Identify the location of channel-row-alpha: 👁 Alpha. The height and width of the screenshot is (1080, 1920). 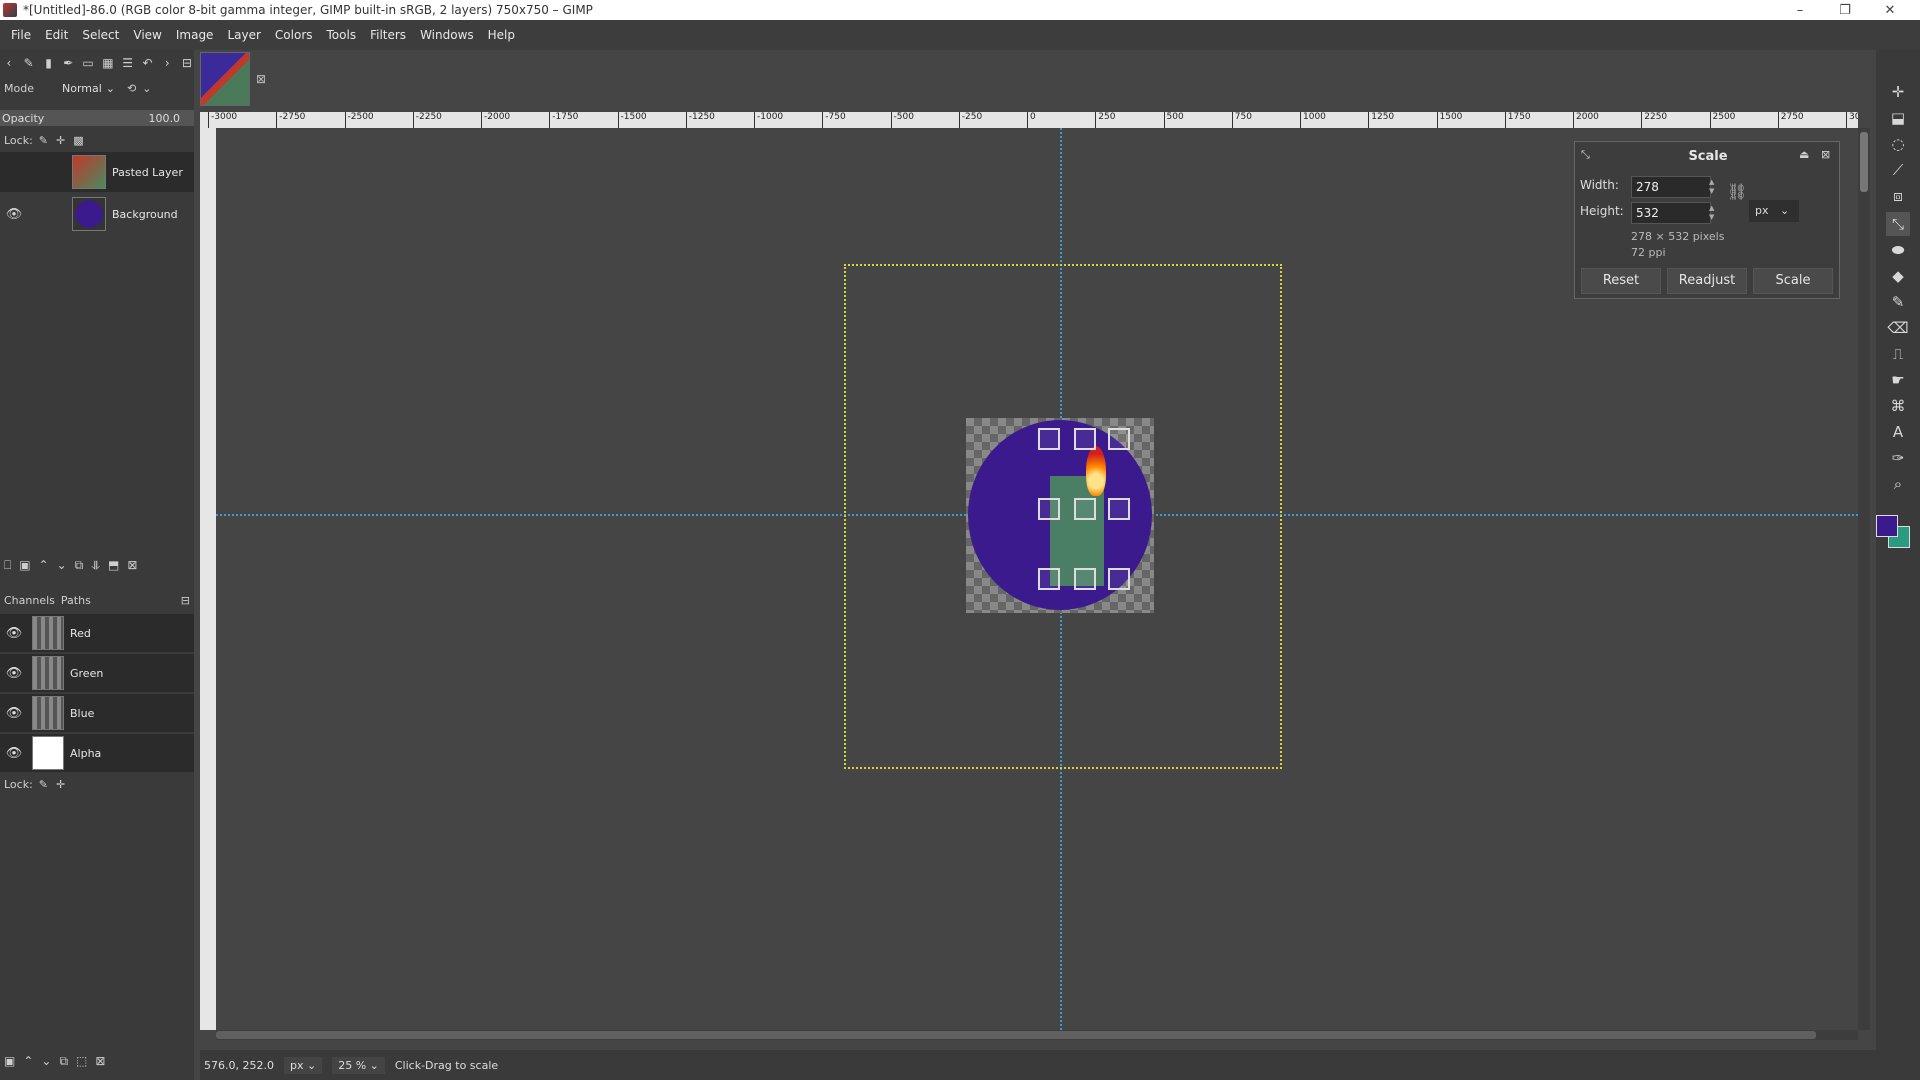
(97, 753).